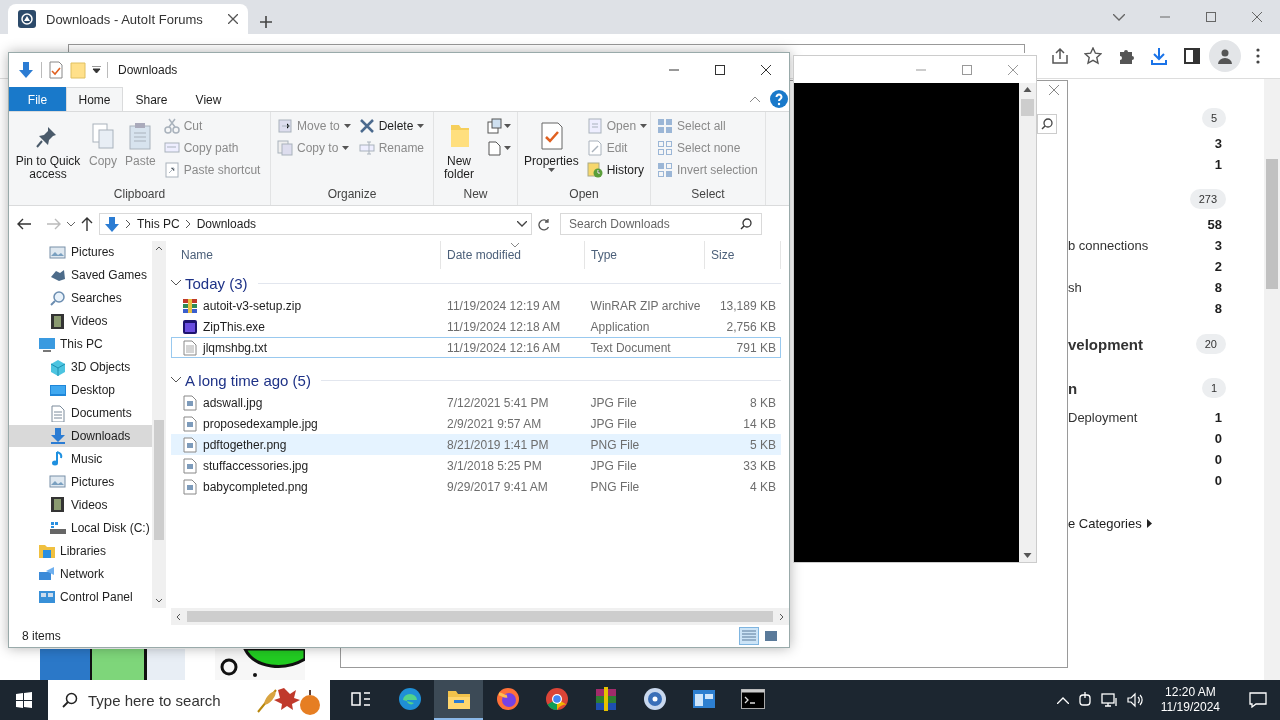 Image resolution: width=1280 pixels, height=720 pixels. I want to click on search-field: Search Downloads, so click(661, 224).